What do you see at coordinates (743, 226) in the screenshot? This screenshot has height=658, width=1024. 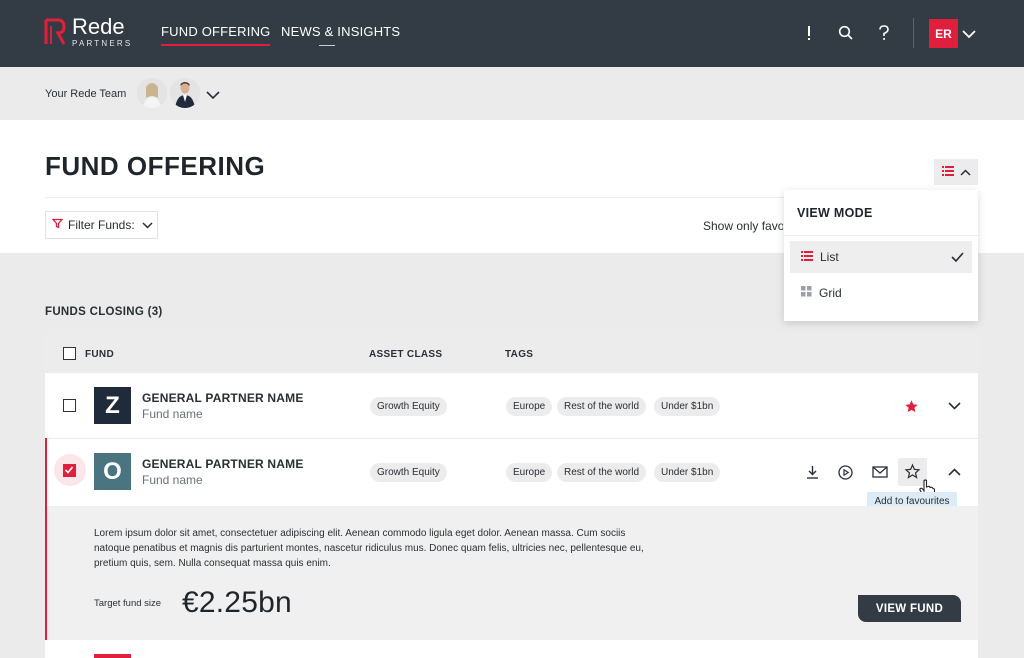 I see `show-only-favourites-toggle: Show only favourites` at bounding box center [743, 226].